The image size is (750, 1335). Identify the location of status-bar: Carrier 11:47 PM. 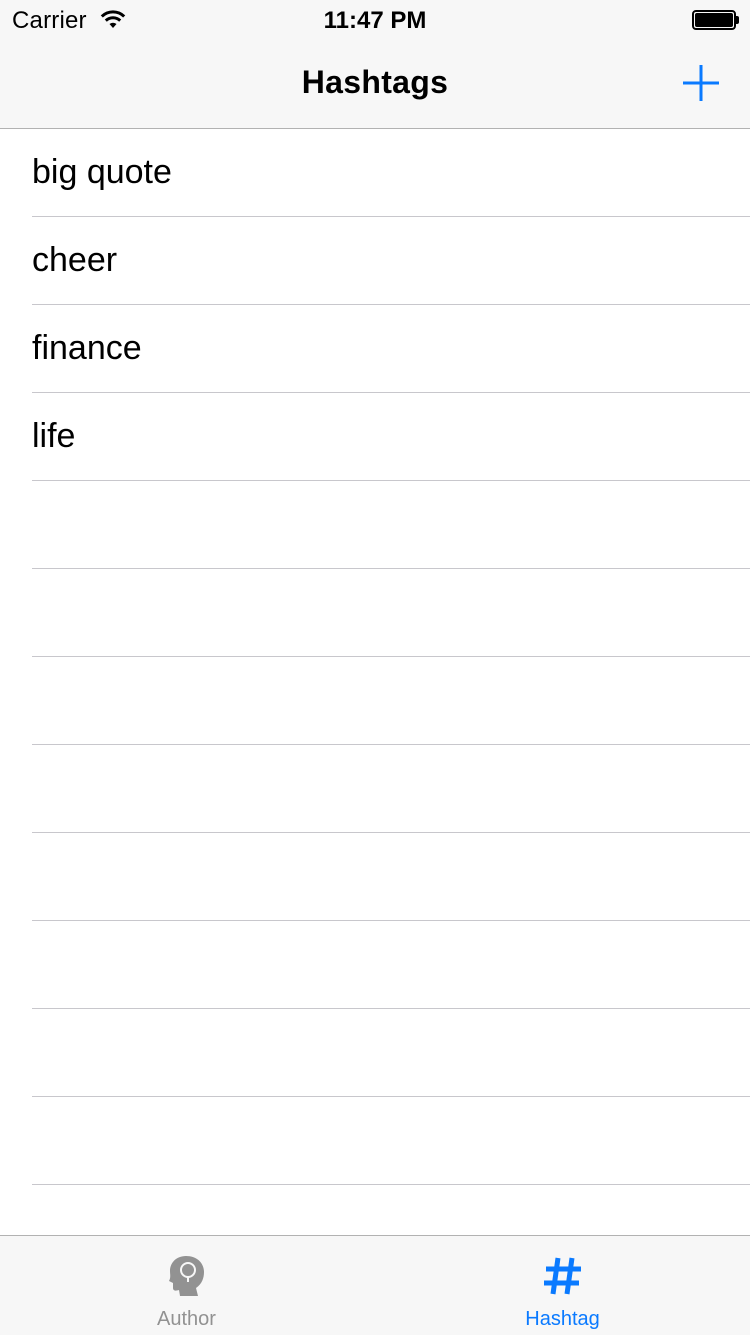
(375, 20).